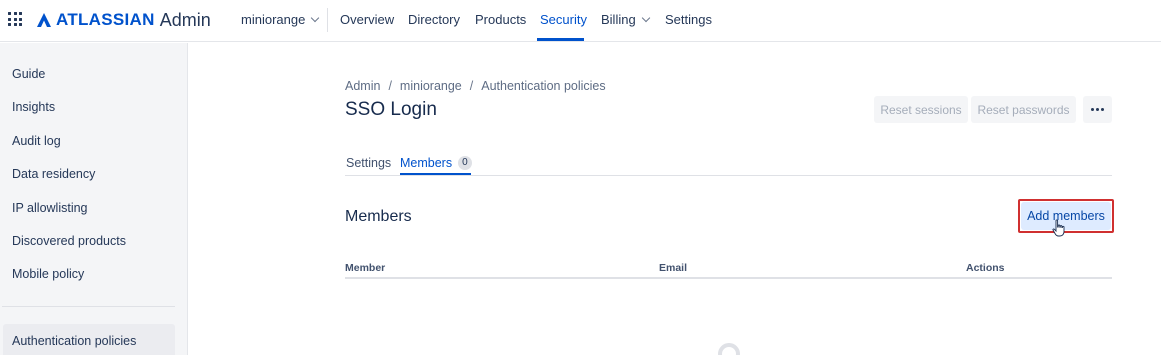 The image size is (1161, 355). What do you see at coordinates (28, 74) in the screenshot?
I see `sidebar-item-guide: Guide` at bounding box center [28, 74].